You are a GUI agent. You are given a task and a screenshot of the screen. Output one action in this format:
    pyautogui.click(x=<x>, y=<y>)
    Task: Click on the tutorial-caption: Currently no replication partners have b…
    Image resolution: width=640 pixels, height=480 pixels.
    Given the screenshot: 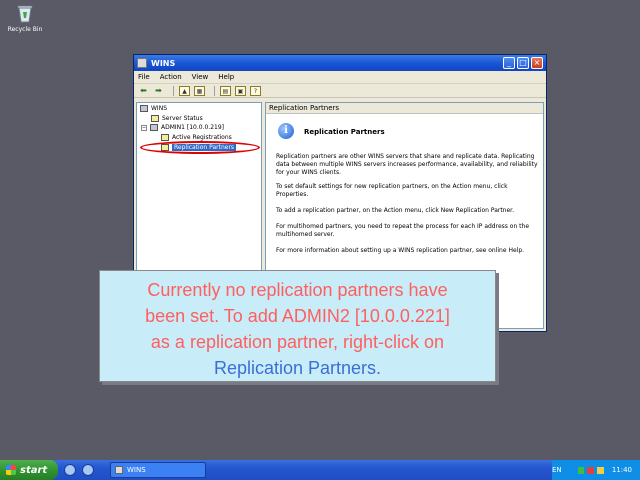 What is the action you would take?
    pyautogui.click(x=297, y=326)
    